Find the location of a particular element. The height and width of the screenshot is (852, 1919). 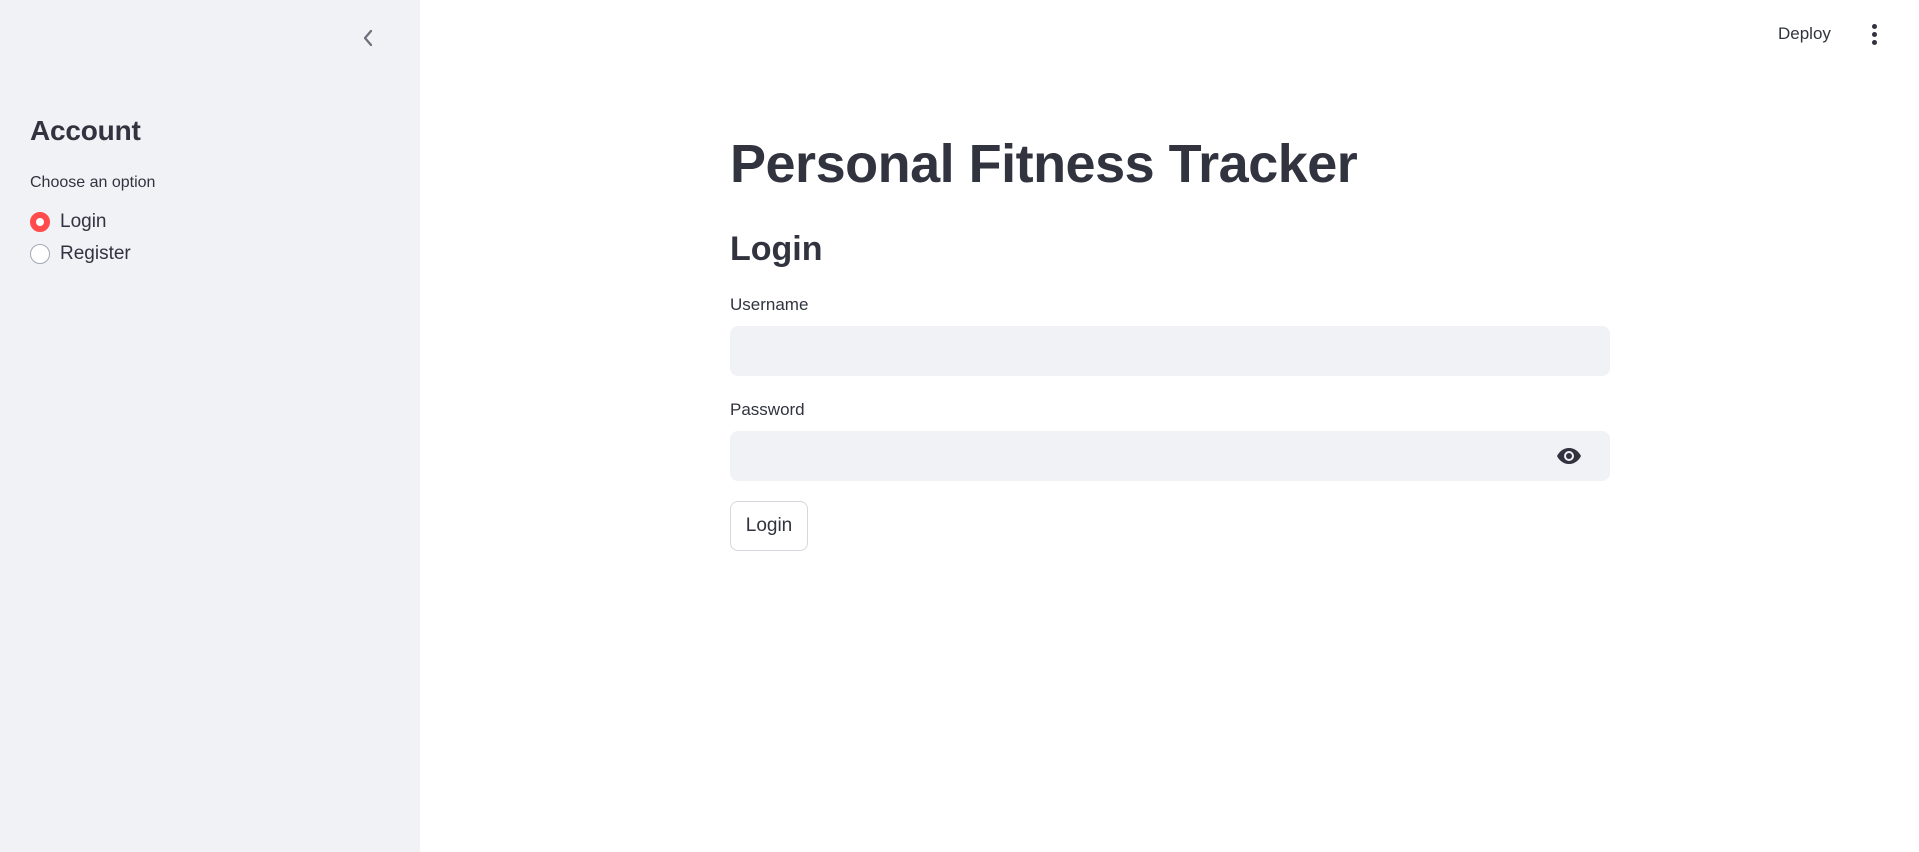

radio-option-login: Login is located at coordinates (80, 222).